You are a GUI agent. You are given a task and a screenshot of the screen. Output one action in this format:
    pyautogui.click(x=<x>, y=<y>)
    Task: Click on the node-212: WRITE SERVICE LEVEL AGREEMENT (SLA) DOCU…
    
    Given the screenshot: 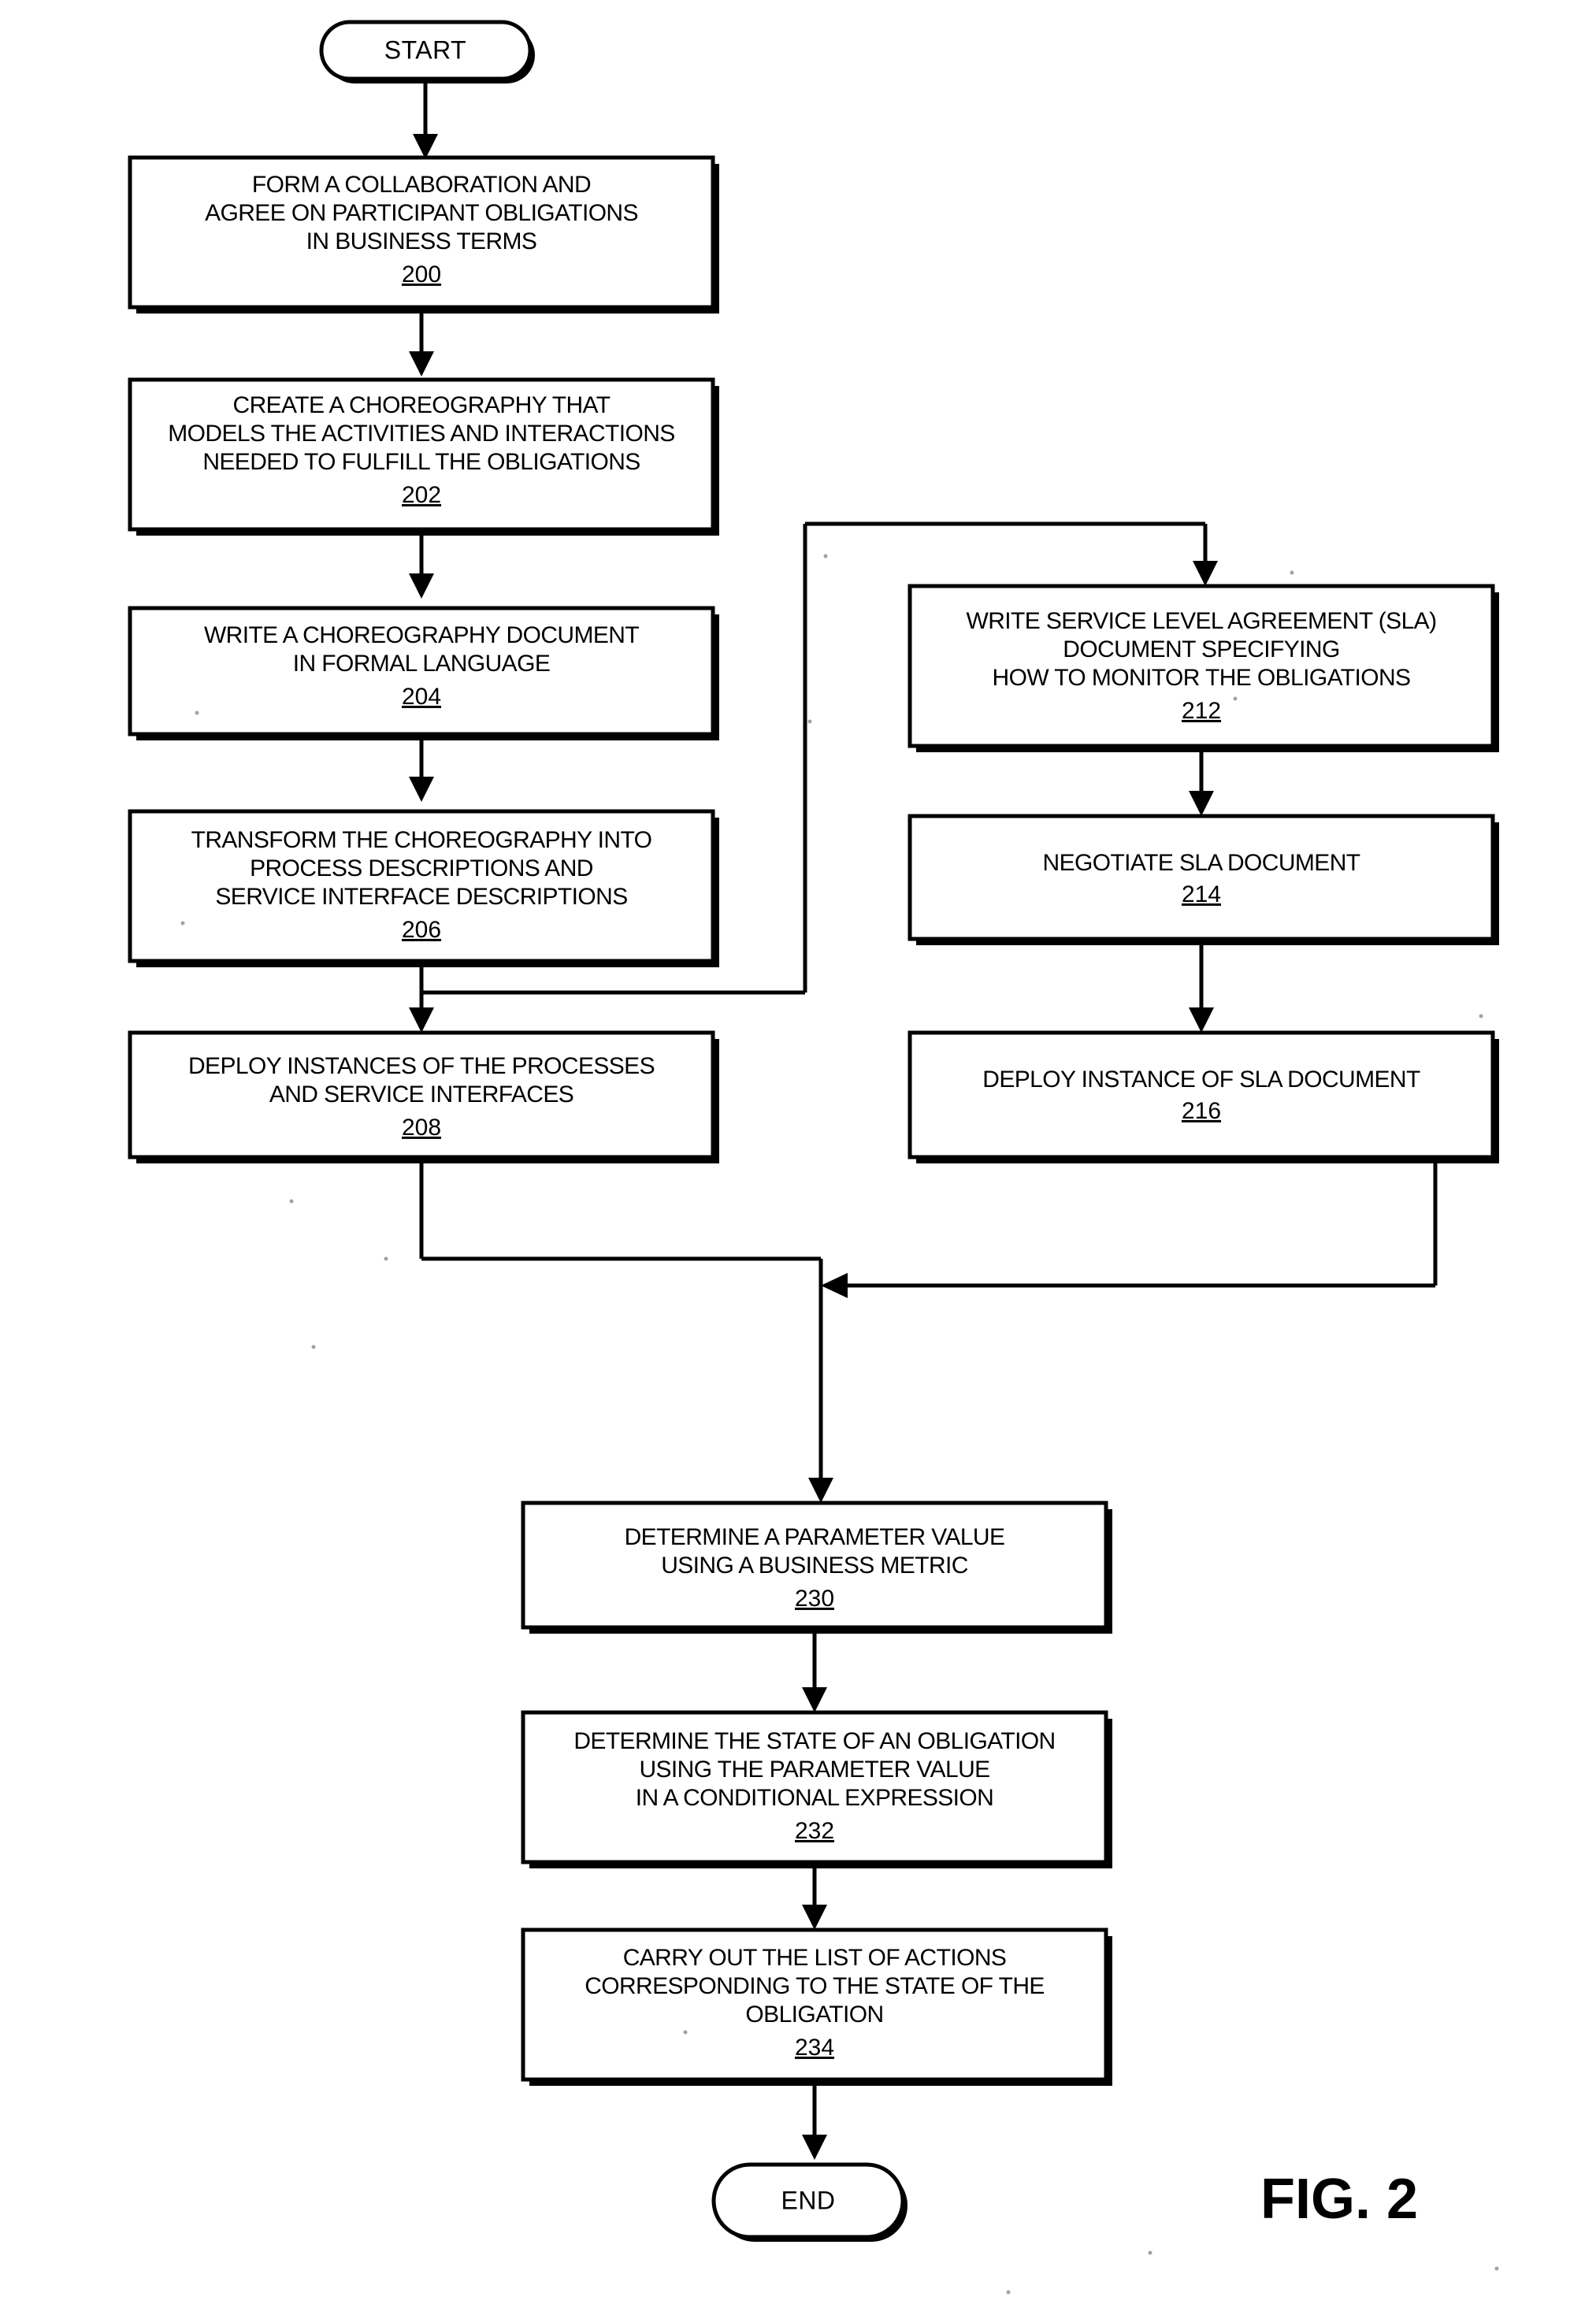 What is the action you would take?
    pyautogui.click(x=1203, y=668)
    